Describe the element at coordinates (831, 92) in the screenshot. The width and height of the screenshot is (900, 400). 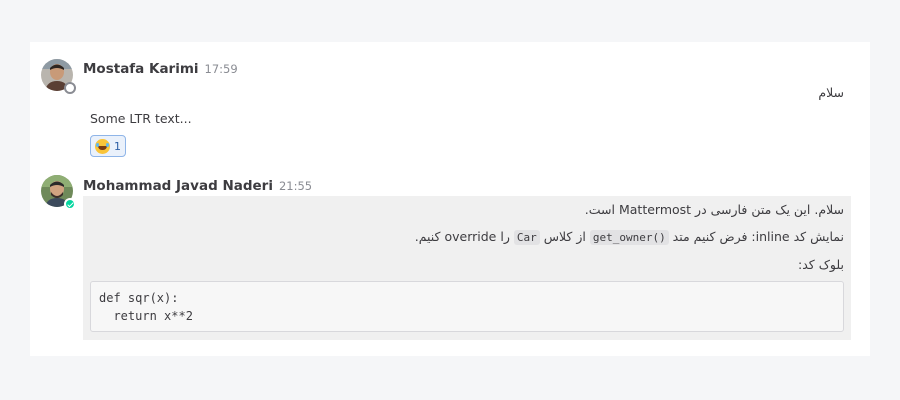
I see `message-text-rtl: سلام` at that location.